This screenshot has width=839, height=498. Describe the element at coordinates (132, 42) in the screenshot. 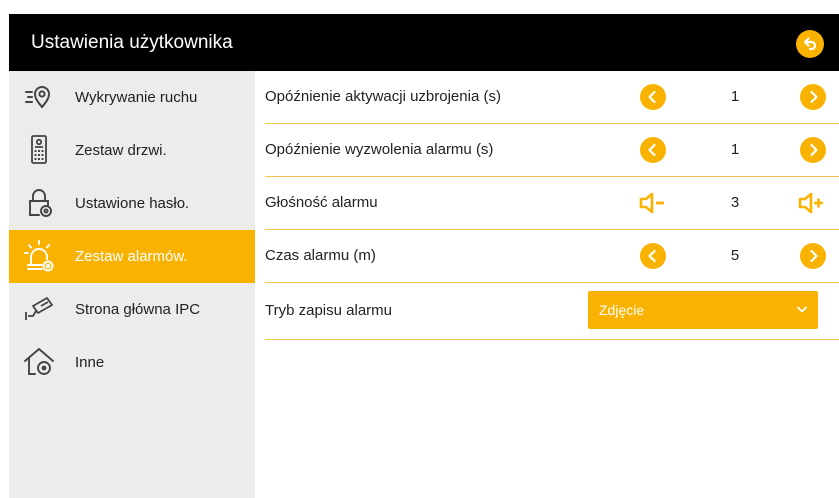

I see `page-title: Ustawienia użytkownika` at that location.